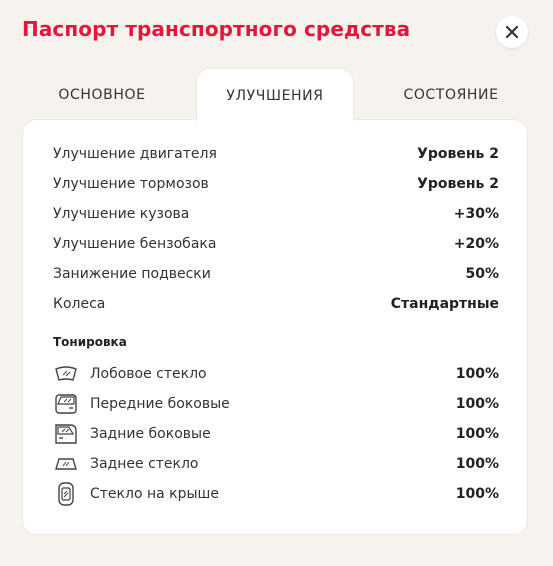 This screenshot has width=553, height=566. What do you see at coordinates (135, 244) in the screenshot?
I see `upgrade-label: Улучшение бензобака` at bounding box center [135, 244].